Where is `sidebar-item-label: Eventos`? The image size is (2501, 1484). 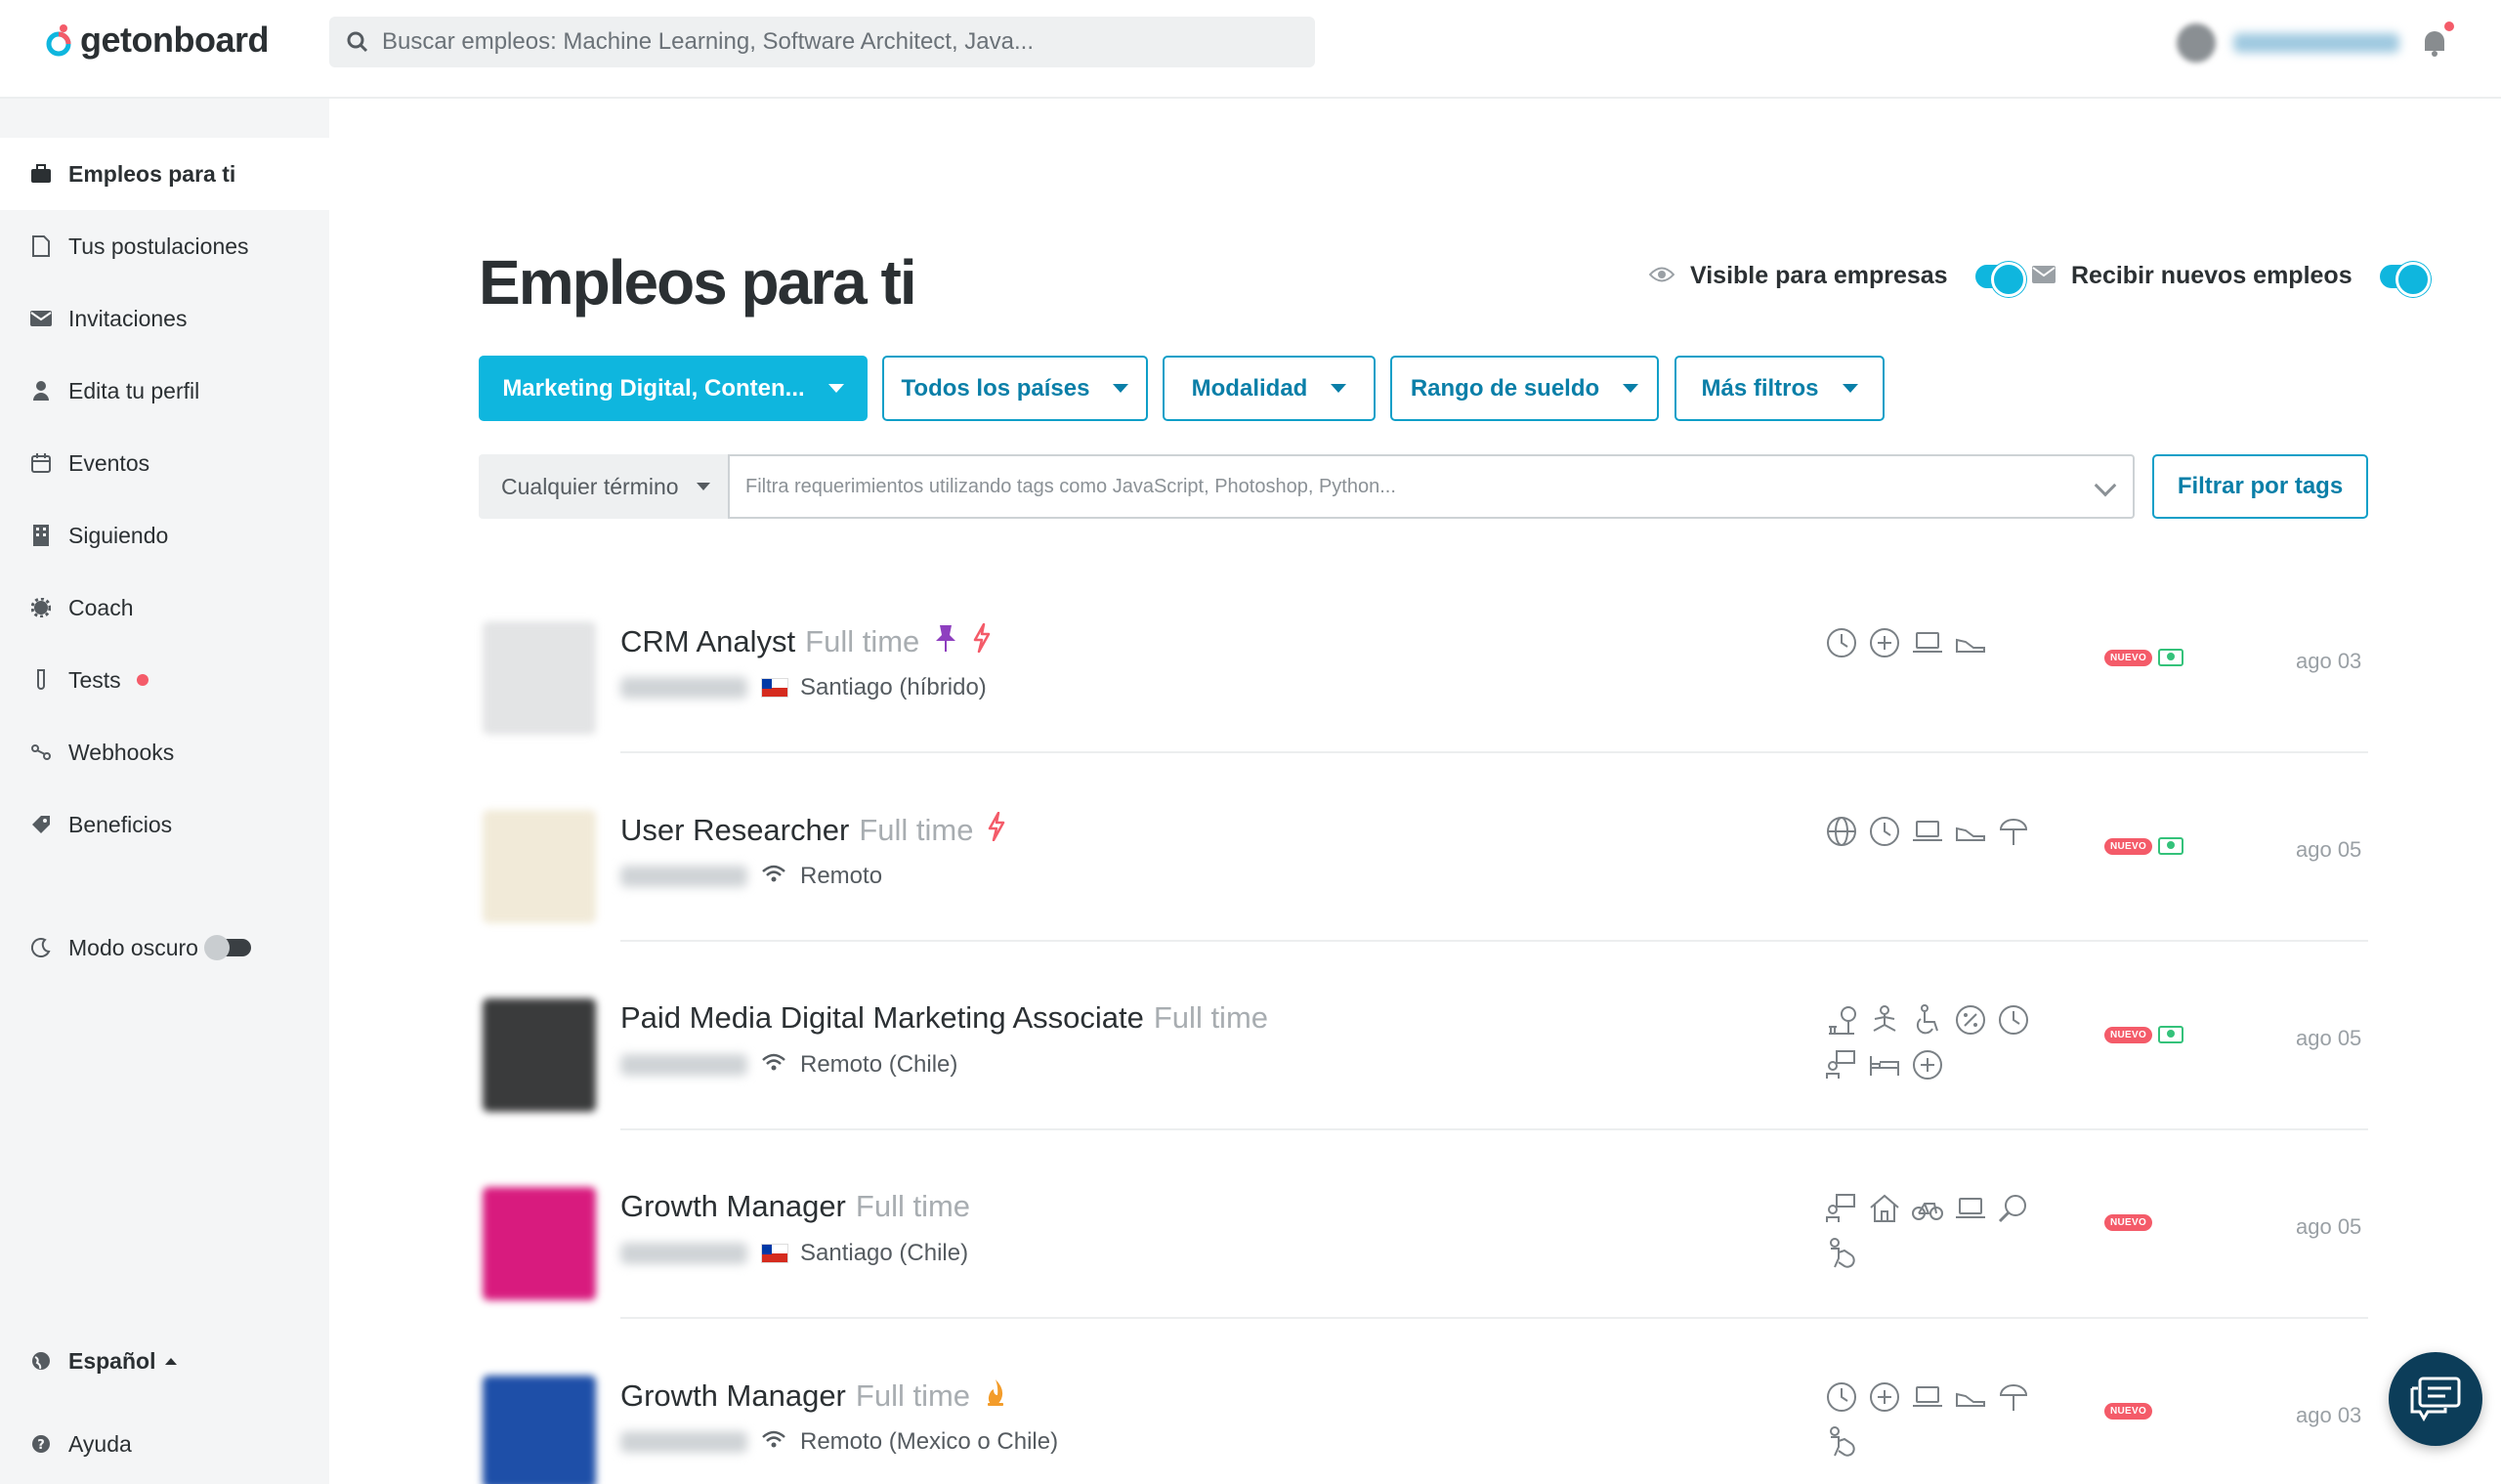
sidebar-item-label: Eventos is located at coordinates (109, 463).